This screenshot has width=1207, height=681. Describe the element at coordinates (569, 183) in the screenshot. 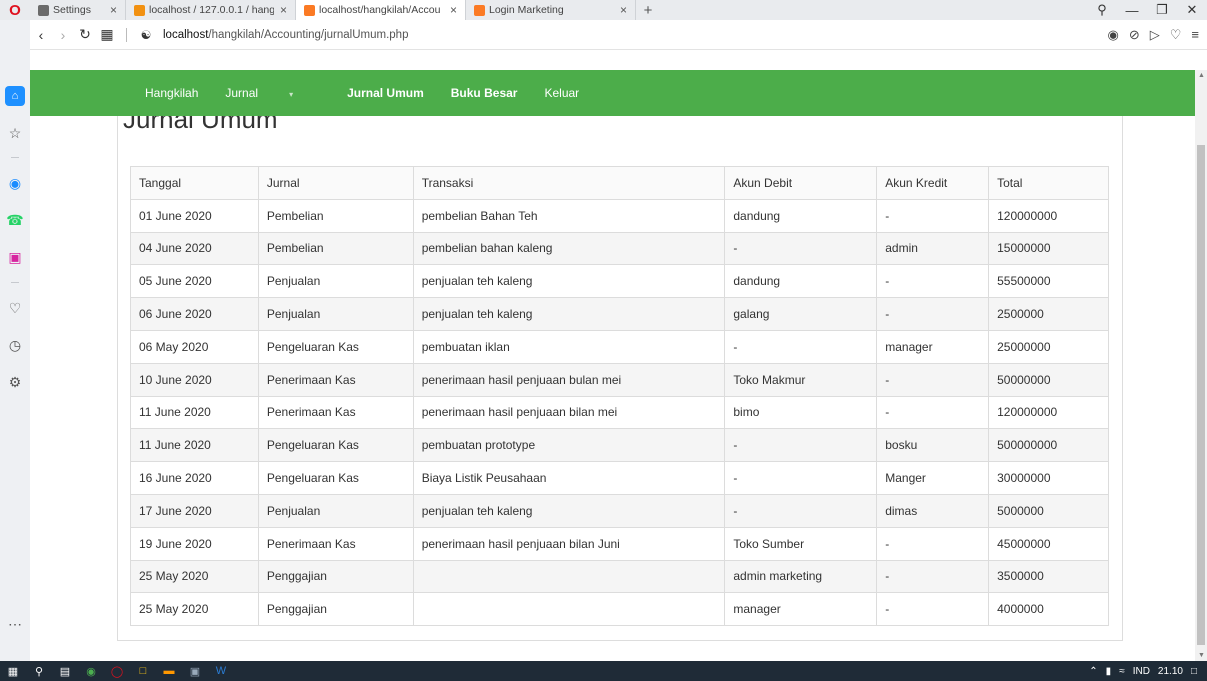

I see `column-header: Transaksi` at that location.